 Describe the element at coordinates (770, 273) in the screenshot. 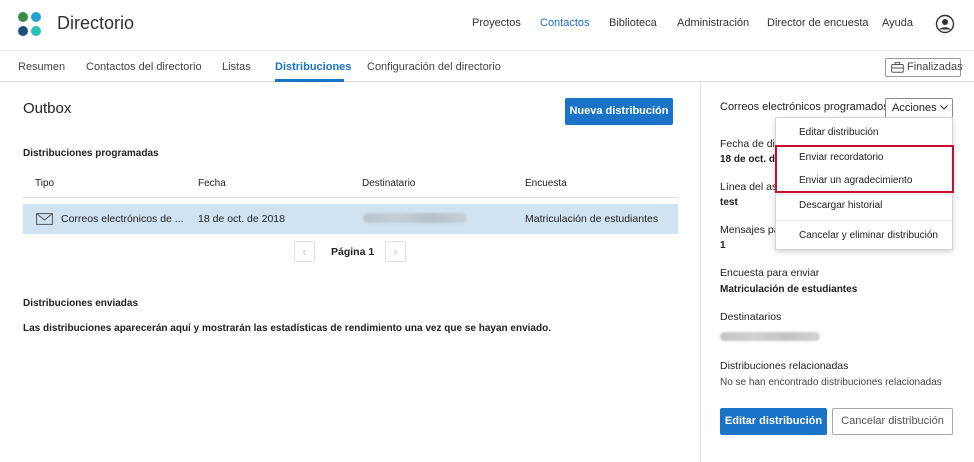

I see `field-label-encuesta: Encuesta para enviar` at that location.